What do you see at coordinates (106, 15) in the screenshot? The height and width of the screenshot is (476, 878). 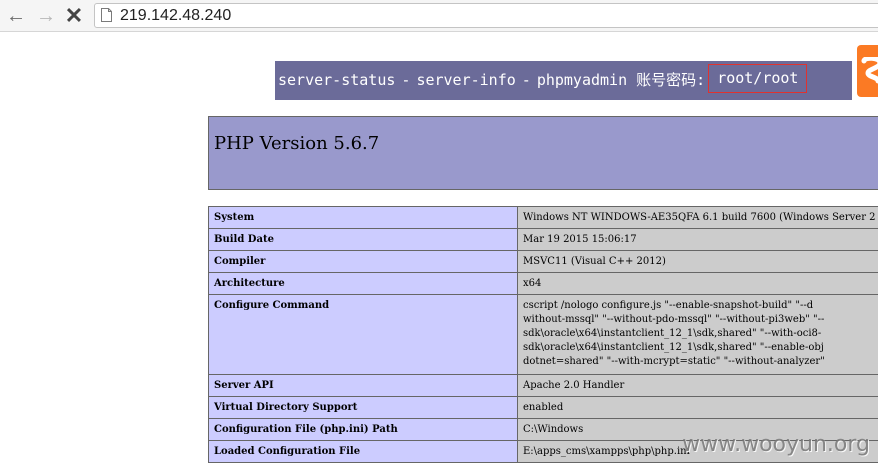 I see `page-icon` at bounding box center [106, 15].